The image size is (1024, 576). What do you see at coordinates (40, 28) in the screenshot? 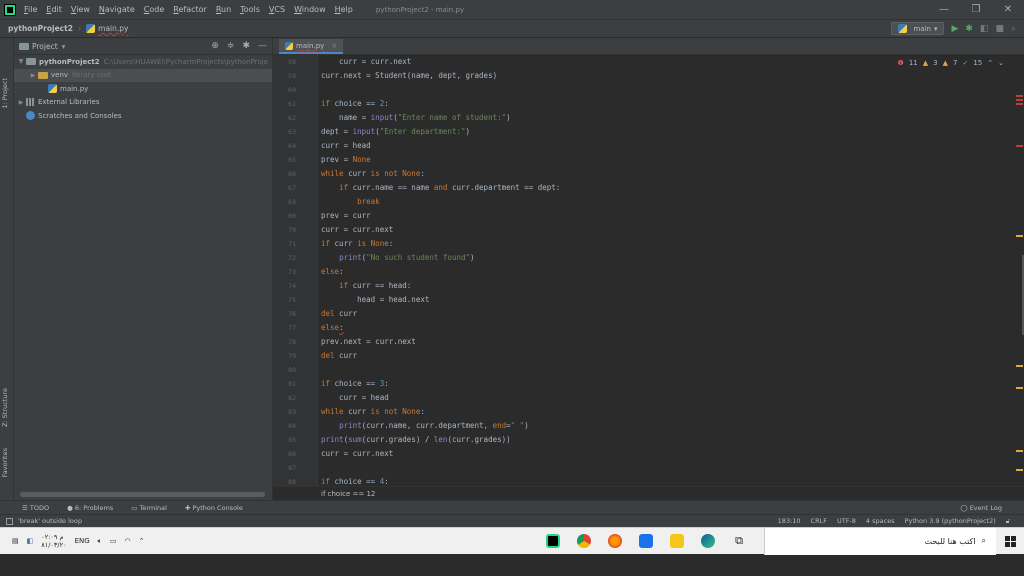
I see `breadcrumb-project: pythonProject2` at bounding box center [40, 28].